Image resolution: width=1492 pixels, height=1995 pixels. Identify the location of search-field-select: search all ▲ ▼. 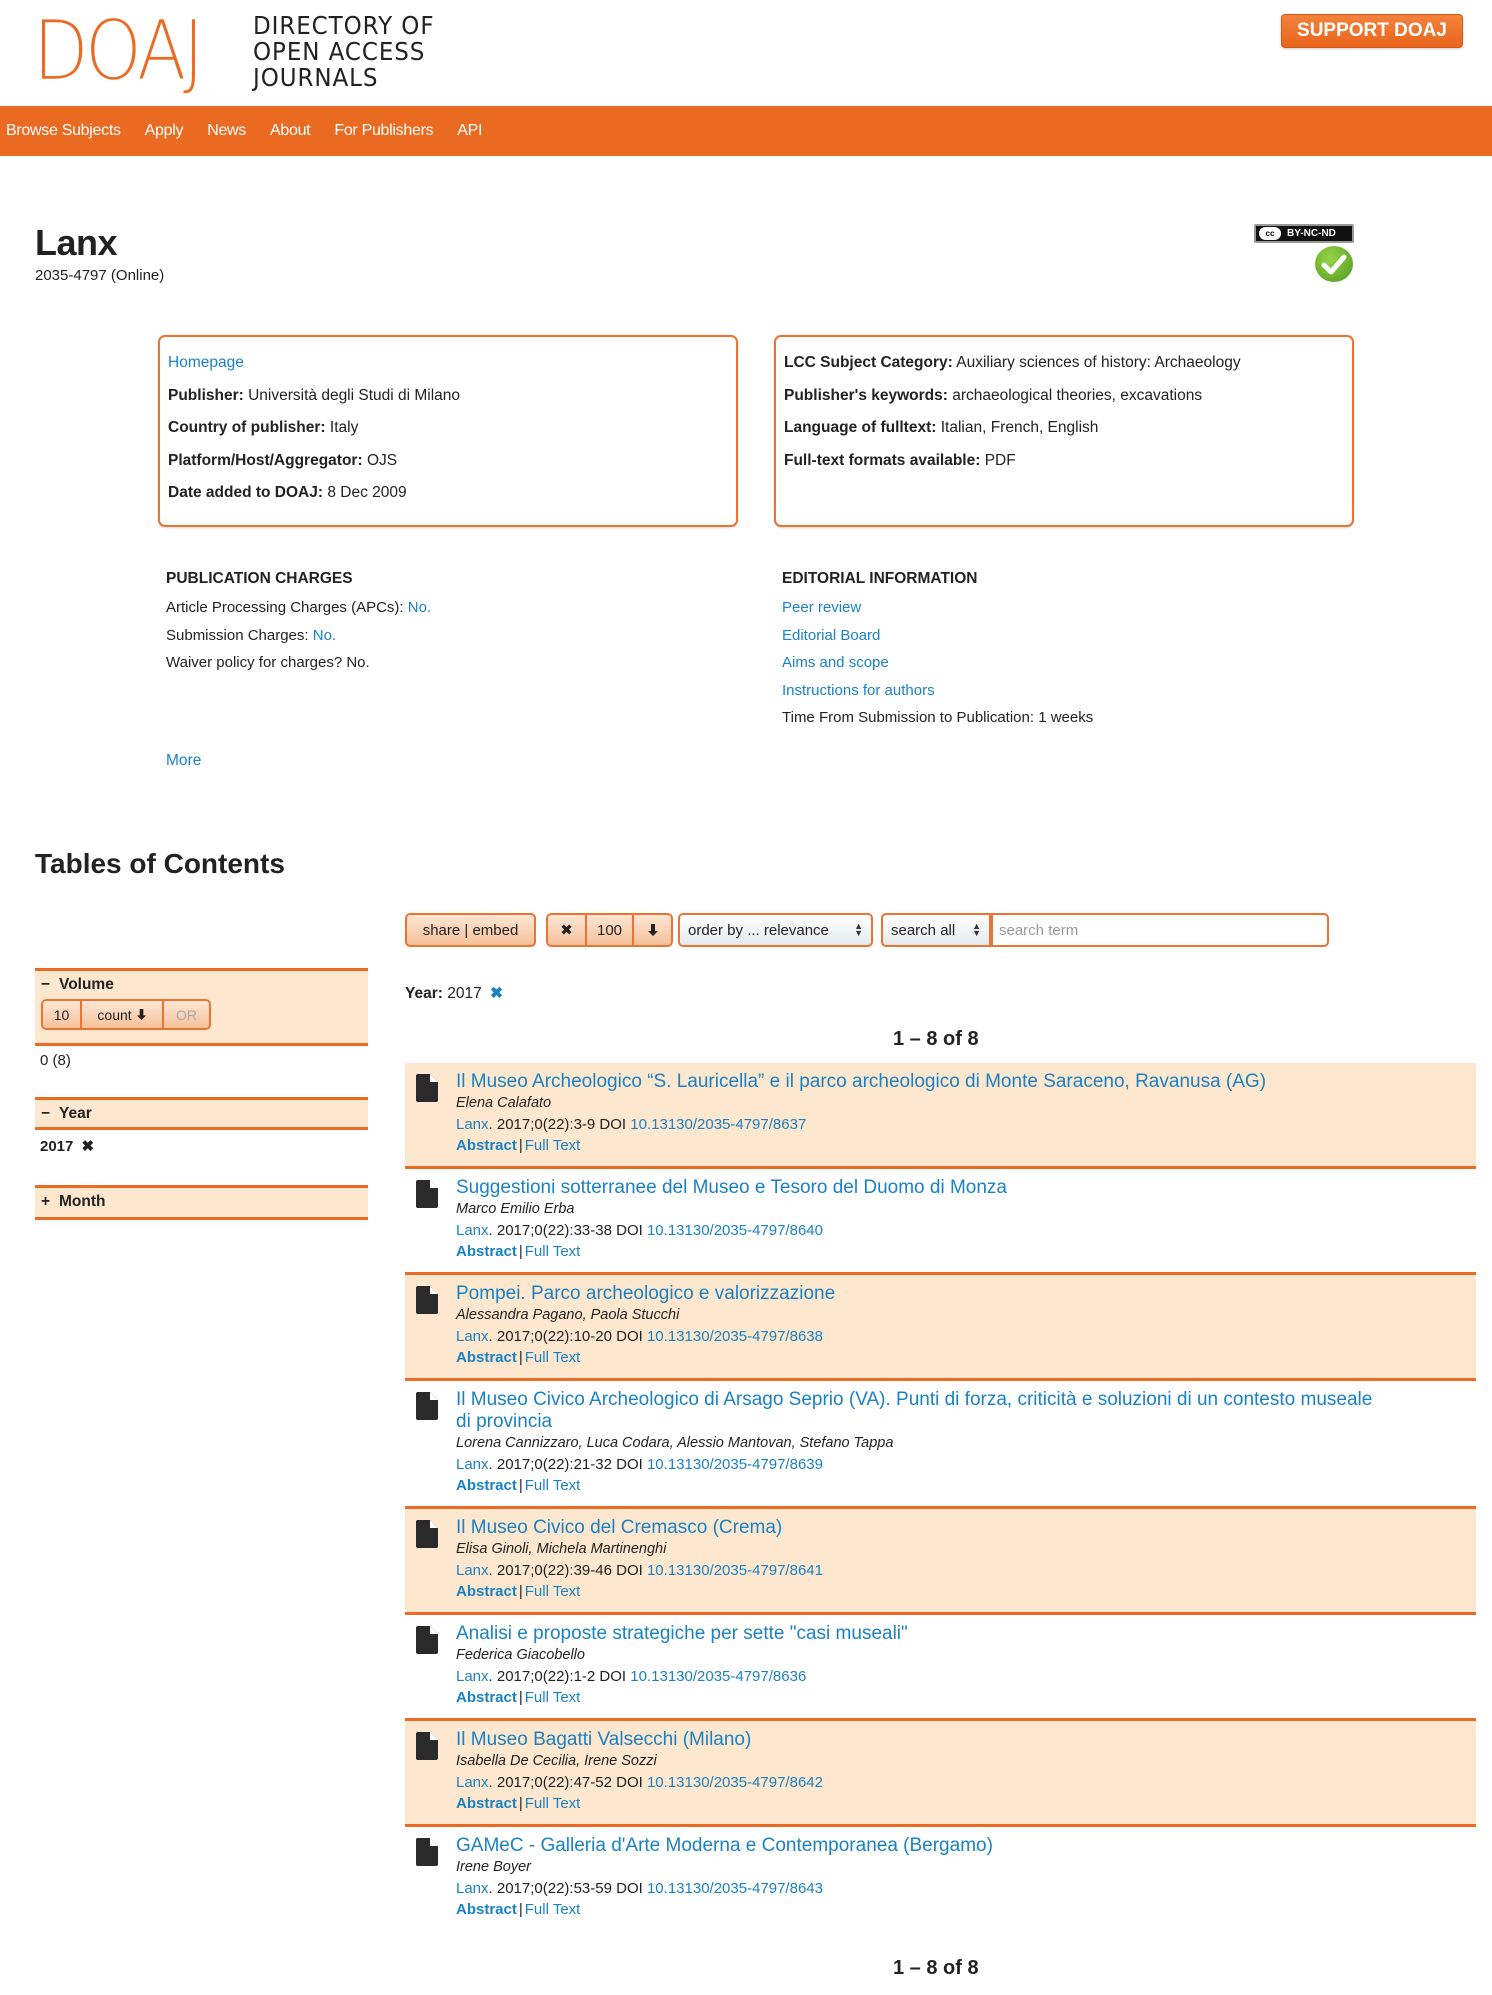
(936, 930).